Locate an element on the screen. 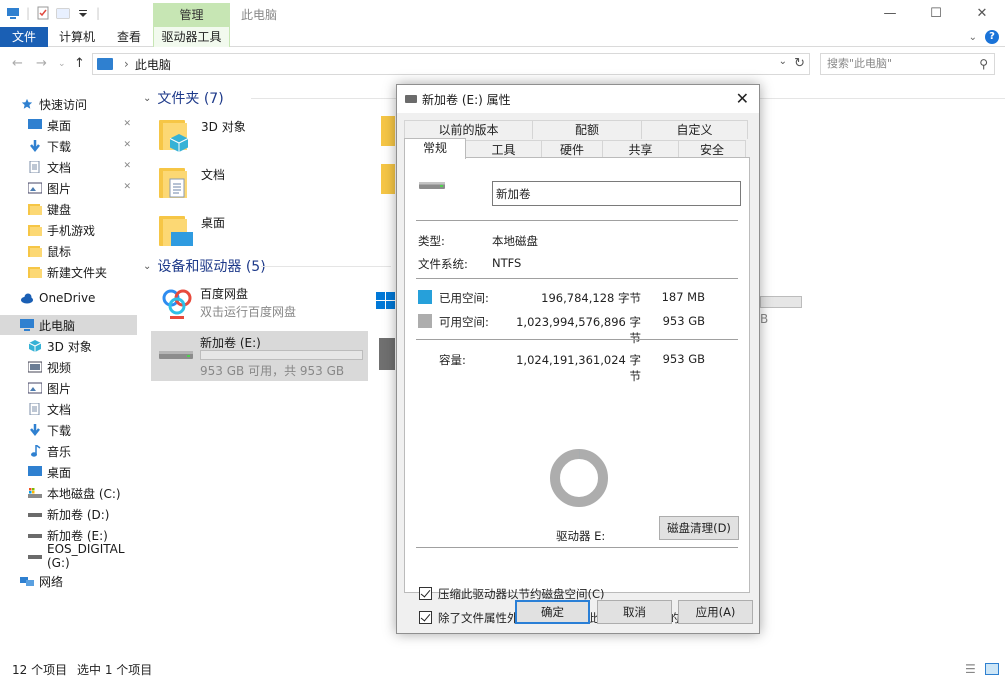 The width and height of the screenshot is (1005, 680). address-bar: › 此电脑 ⌄ ↻ is located at coordinates (451, 64).